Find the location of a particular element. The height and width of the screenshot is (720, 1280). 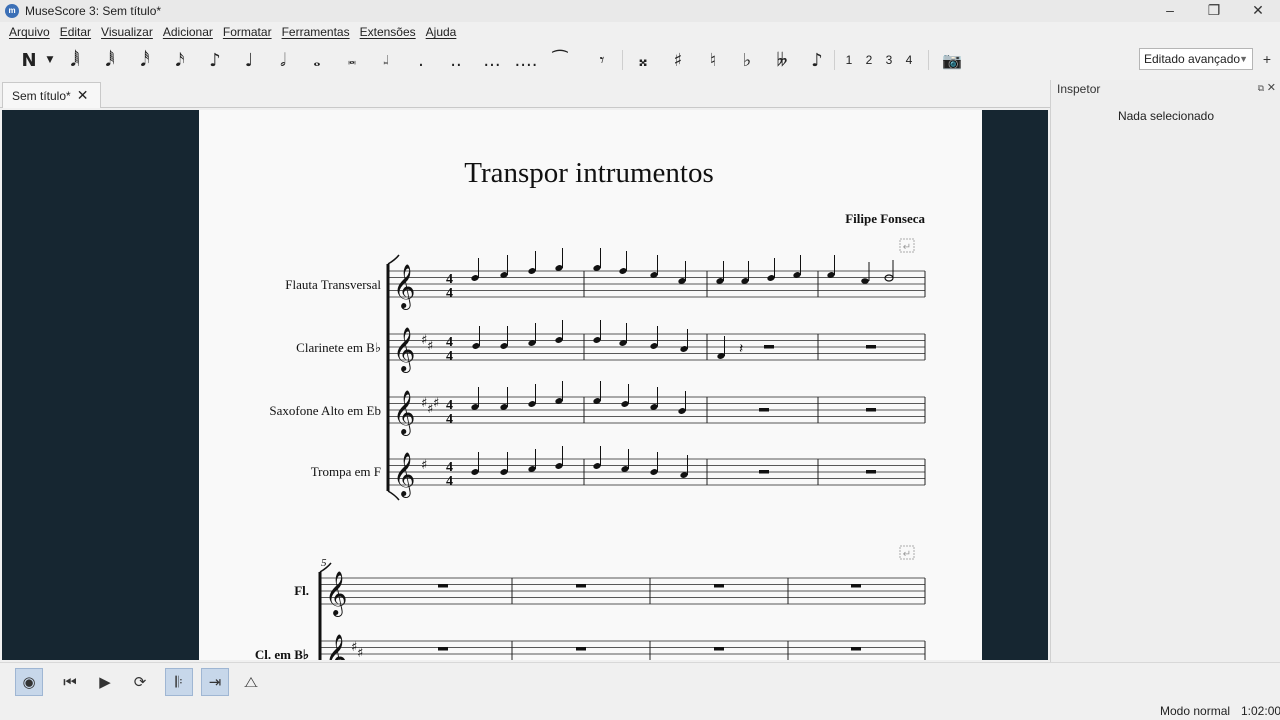

chevron-down-icon: ▼ is located at coordinates (1243, 59).